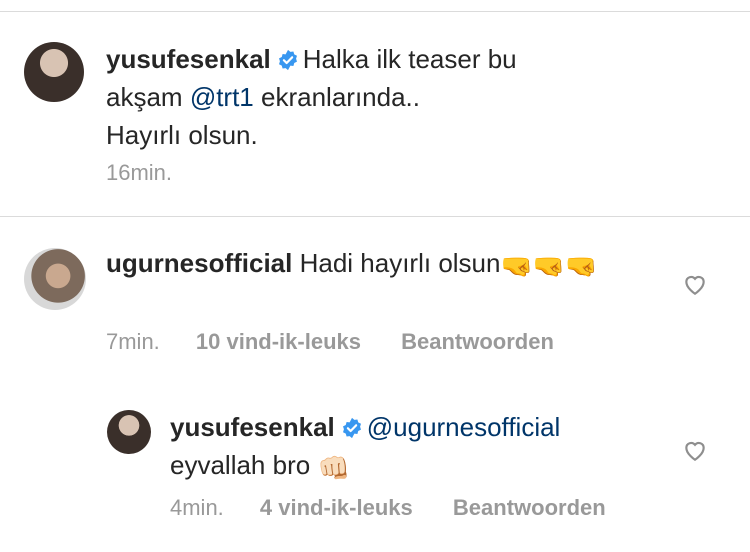 The width and height of the screenshot is (750, 552). What do you see at coordinates (240, 465) in the screenshot?
I see `reply-body: eyvallah bro` at bounding box center [240, 465].